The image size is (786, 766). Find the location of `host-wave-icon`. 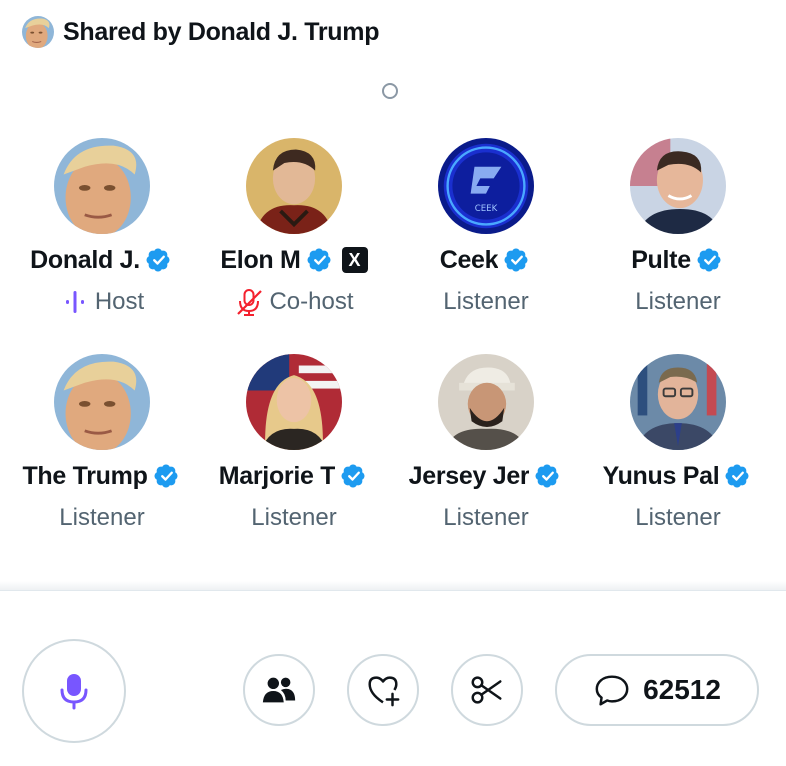

host-wave-icon is located at coordinates (74, 302).